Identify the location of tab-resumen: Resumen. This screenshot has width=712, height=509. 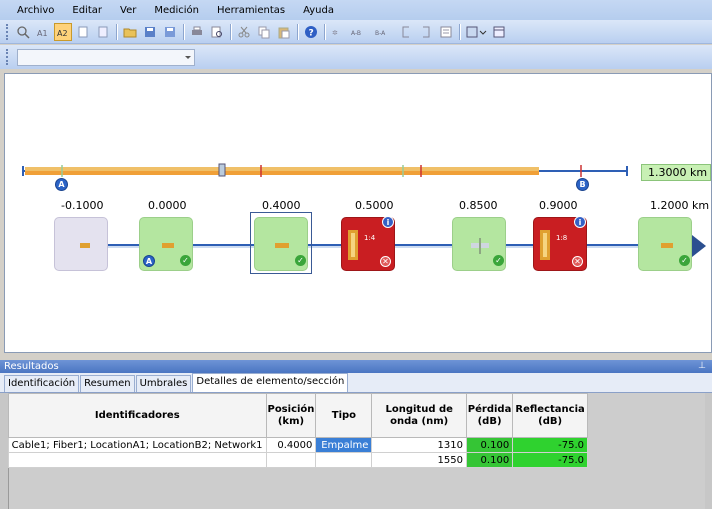
(107, 383).